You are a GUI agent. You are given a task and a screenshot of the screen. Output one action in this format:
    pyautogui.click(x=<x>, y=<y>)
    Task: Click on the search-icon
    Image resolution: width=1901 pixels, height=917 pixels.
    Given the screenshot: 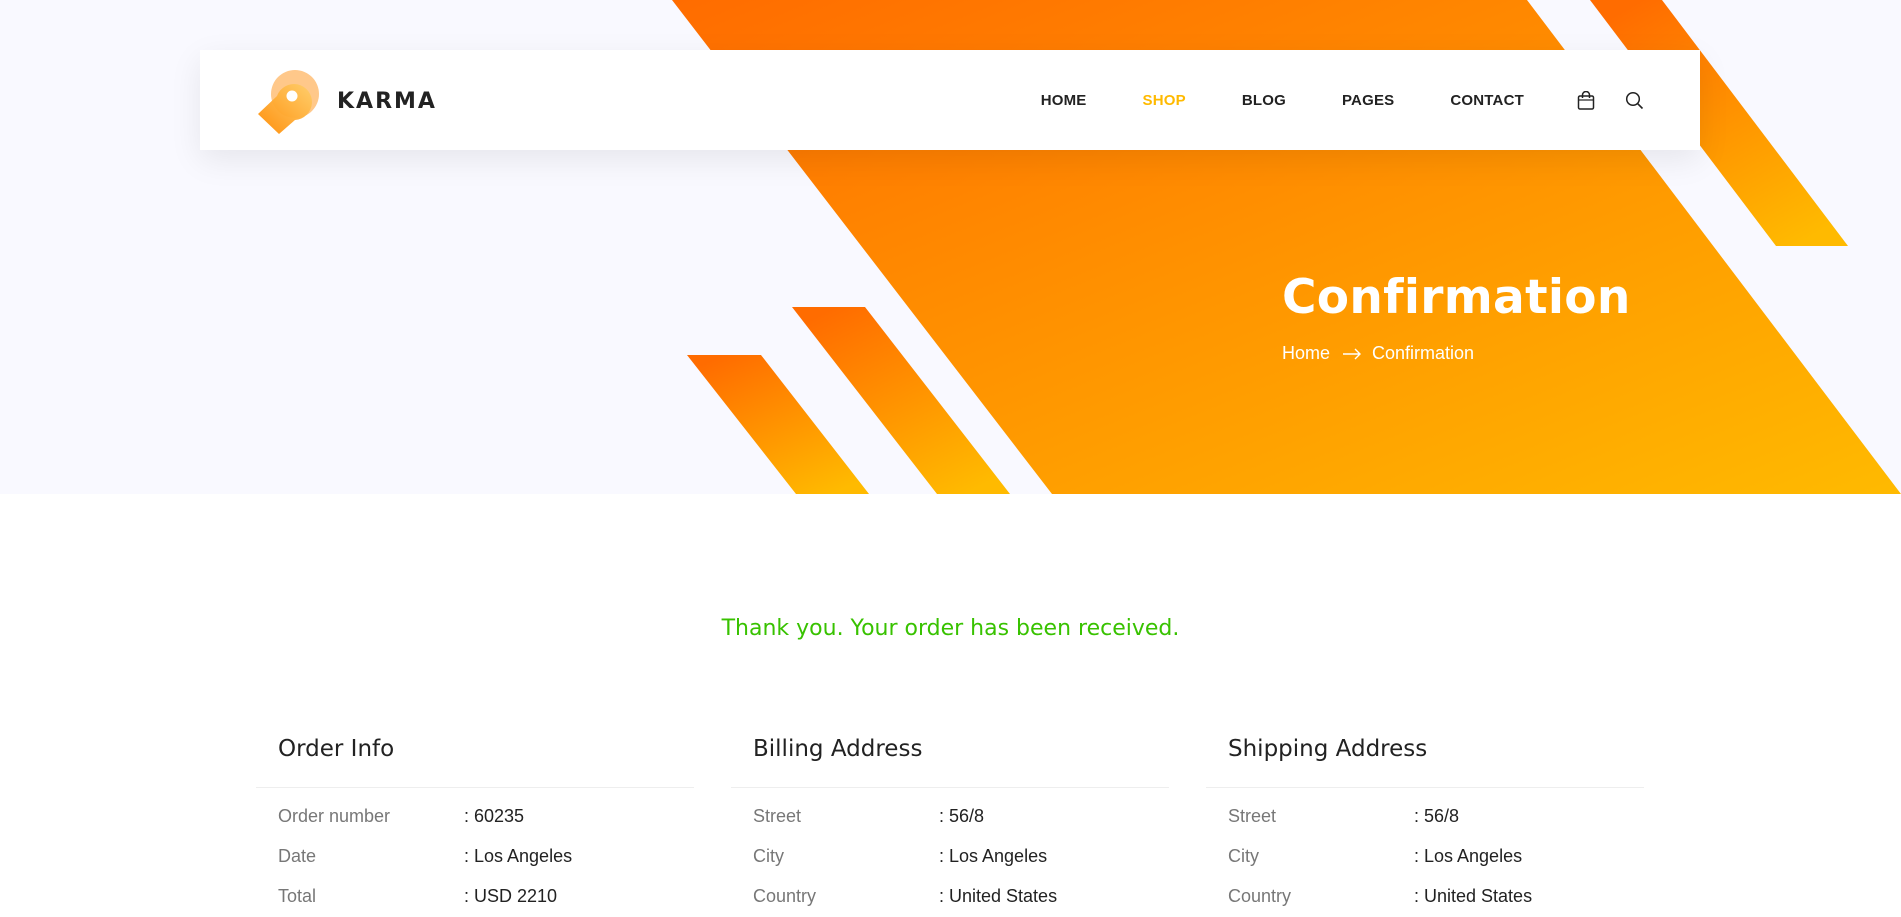 What is the action you would take?
    pyautogui.click(x=1634, y=100)
    